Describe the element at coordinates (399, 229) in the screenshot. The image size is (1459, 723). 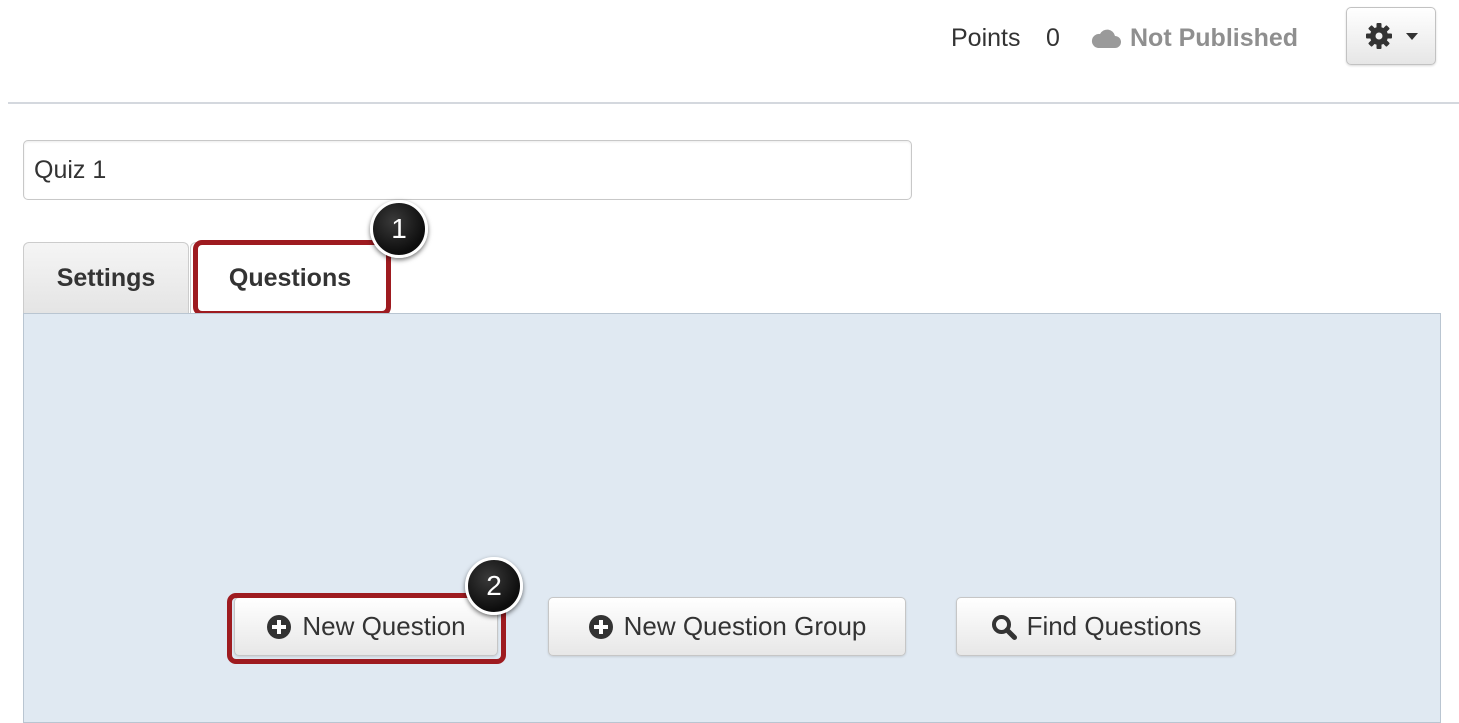
I see `callout-badge-1: 1` at that location.